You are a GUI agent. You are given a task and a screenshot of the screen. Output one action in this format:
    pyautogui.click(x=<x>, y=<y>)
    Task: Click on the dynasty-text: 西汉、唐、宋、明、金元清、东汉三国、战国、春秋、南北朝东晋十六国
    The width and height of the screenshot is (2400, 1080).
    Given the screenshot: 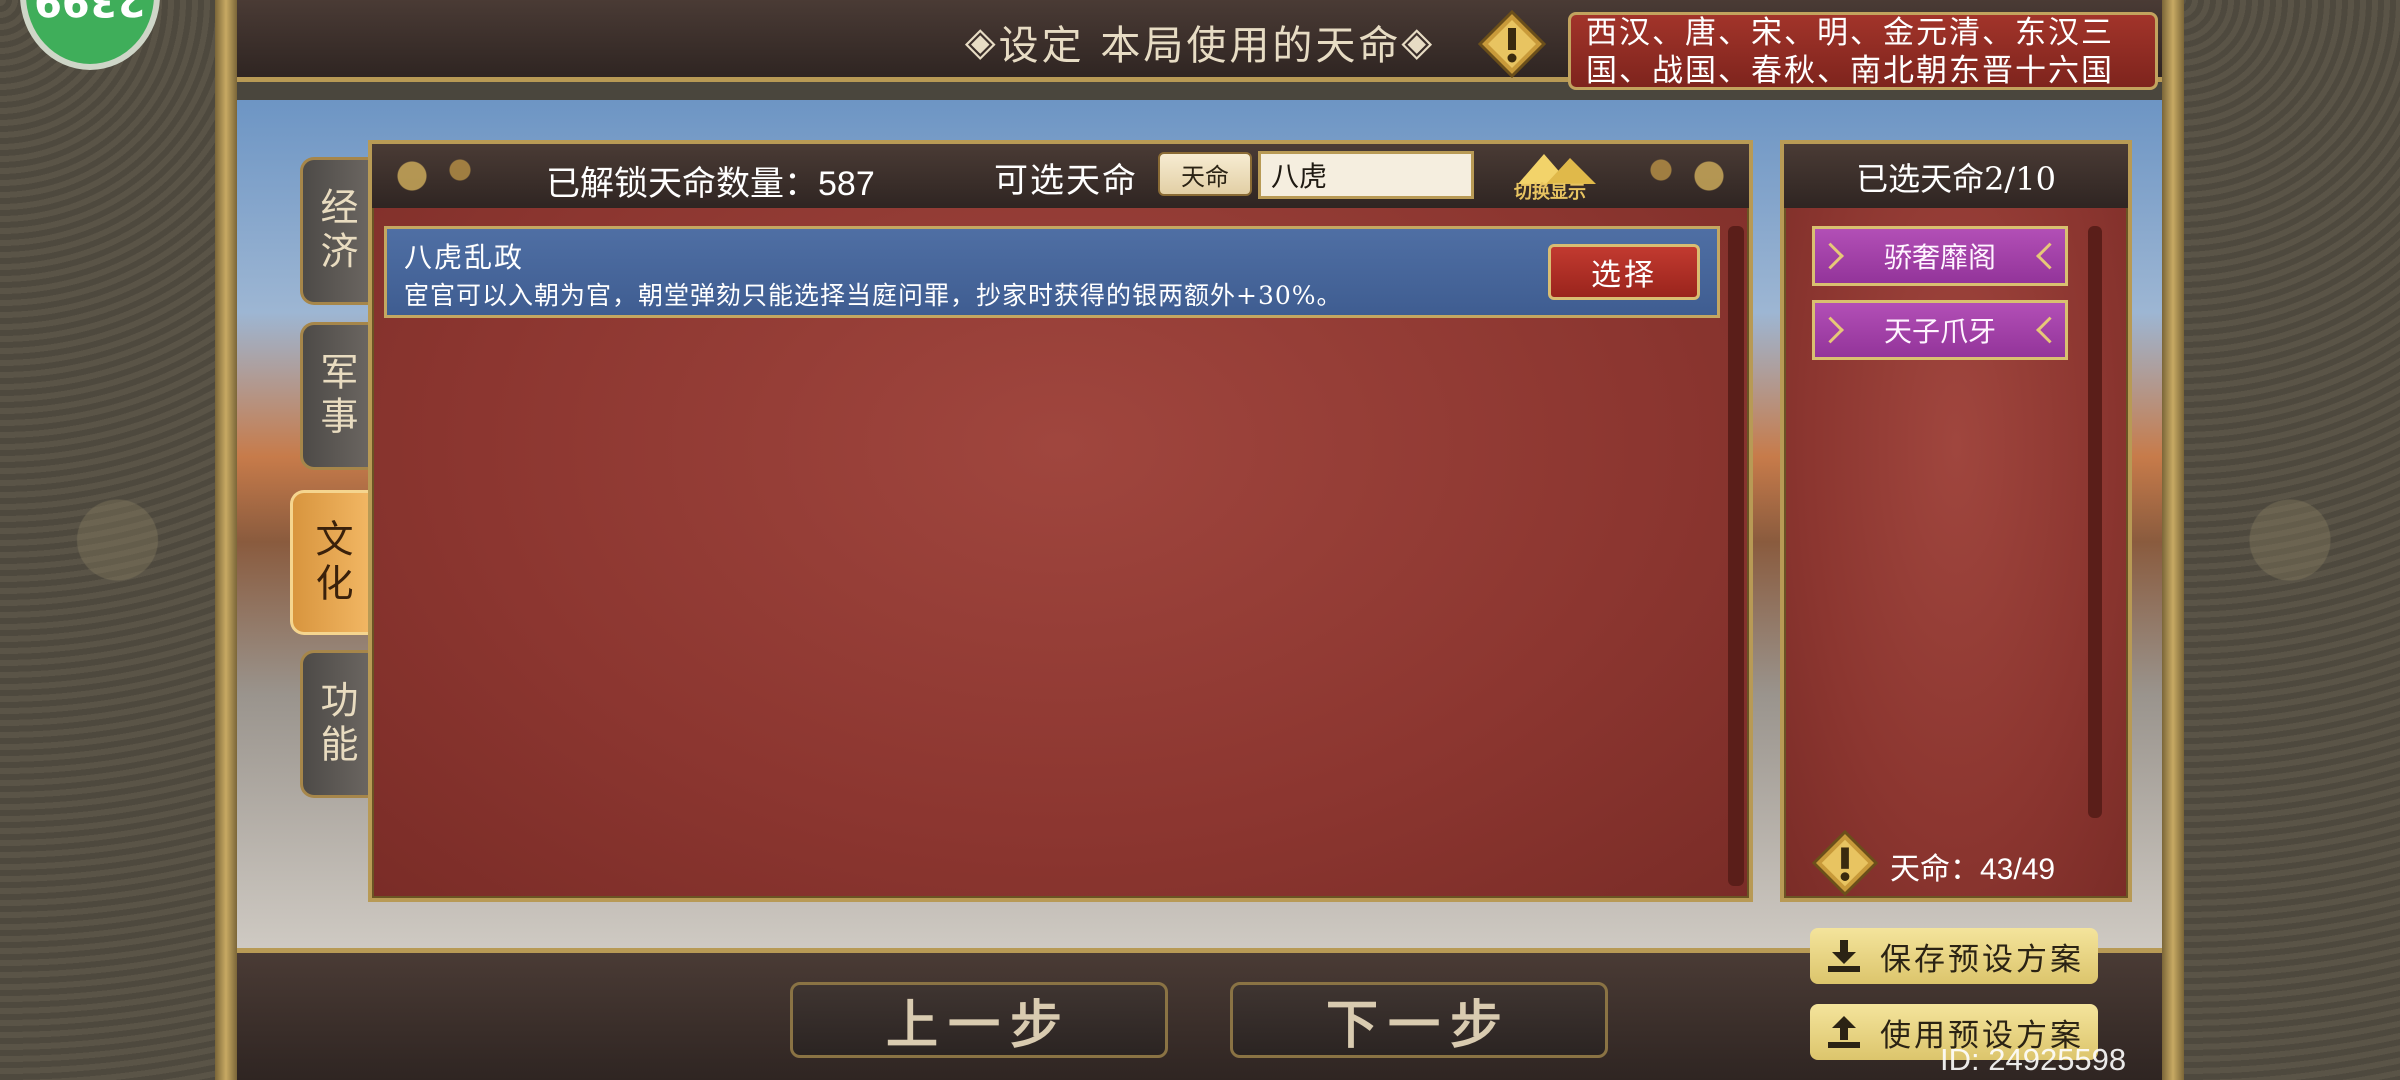 What is the action you would take?
    pyautogui.click(x=1850, y=52)
    